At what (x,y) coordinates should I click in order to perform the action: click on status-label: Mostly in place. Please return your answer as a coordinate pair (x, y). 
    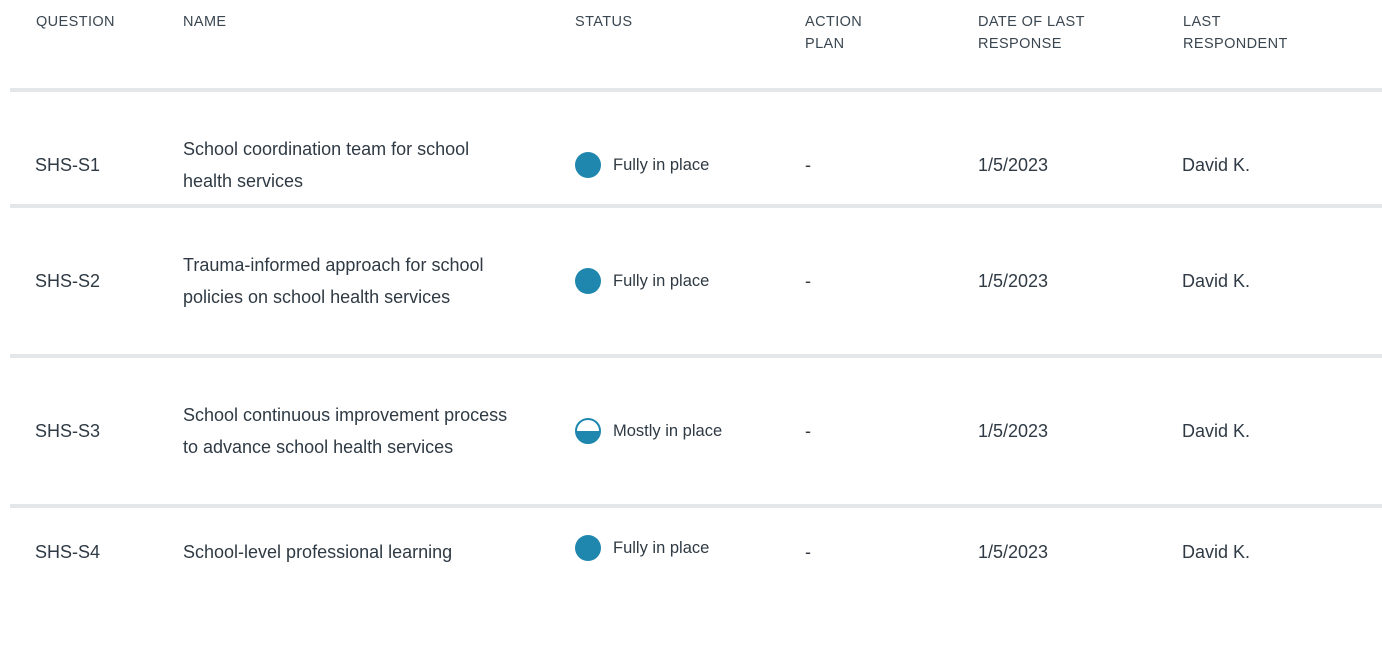
    Looking at the image, I should click on (668, 431).